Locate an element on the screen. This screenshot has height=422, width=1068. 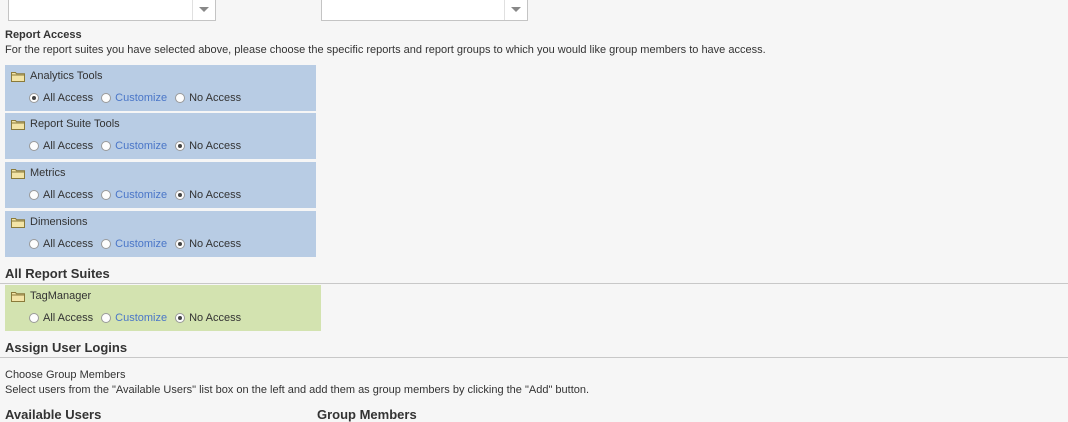
all-report-suites-title: All Report Suites is located at coordinates (57, 273).